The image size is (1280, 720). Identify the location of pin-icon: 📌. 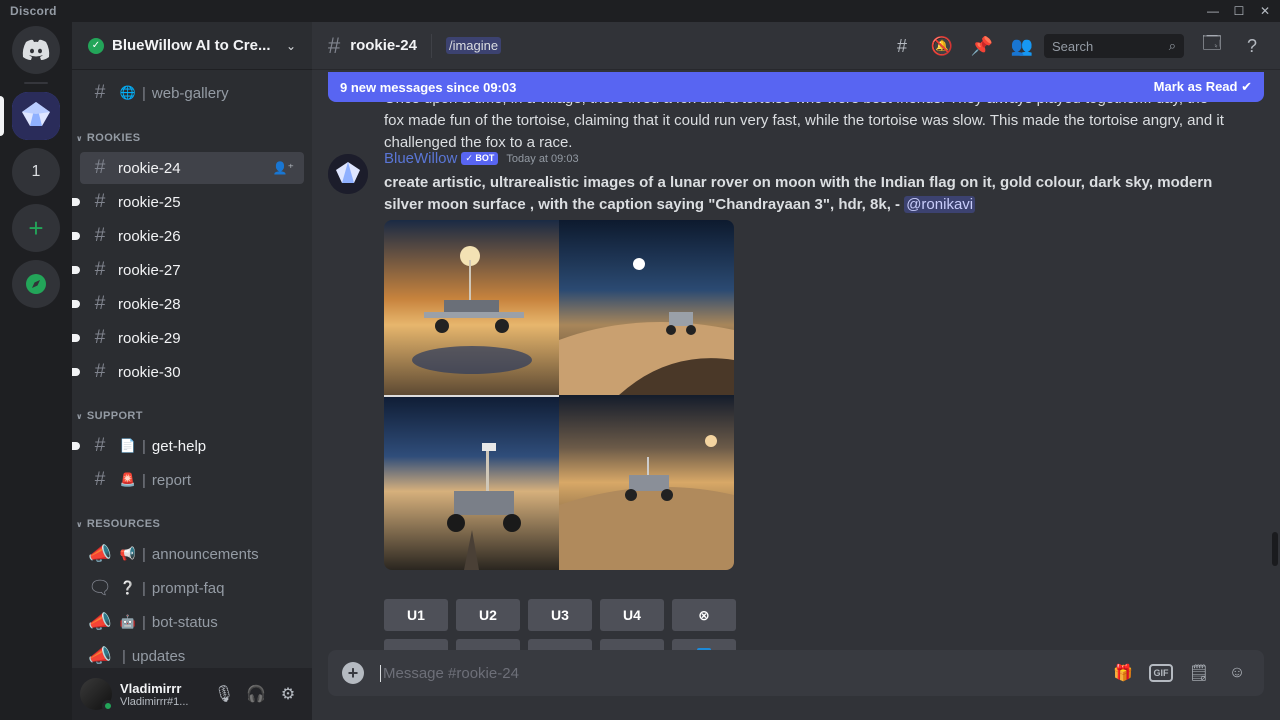
(982, 46).